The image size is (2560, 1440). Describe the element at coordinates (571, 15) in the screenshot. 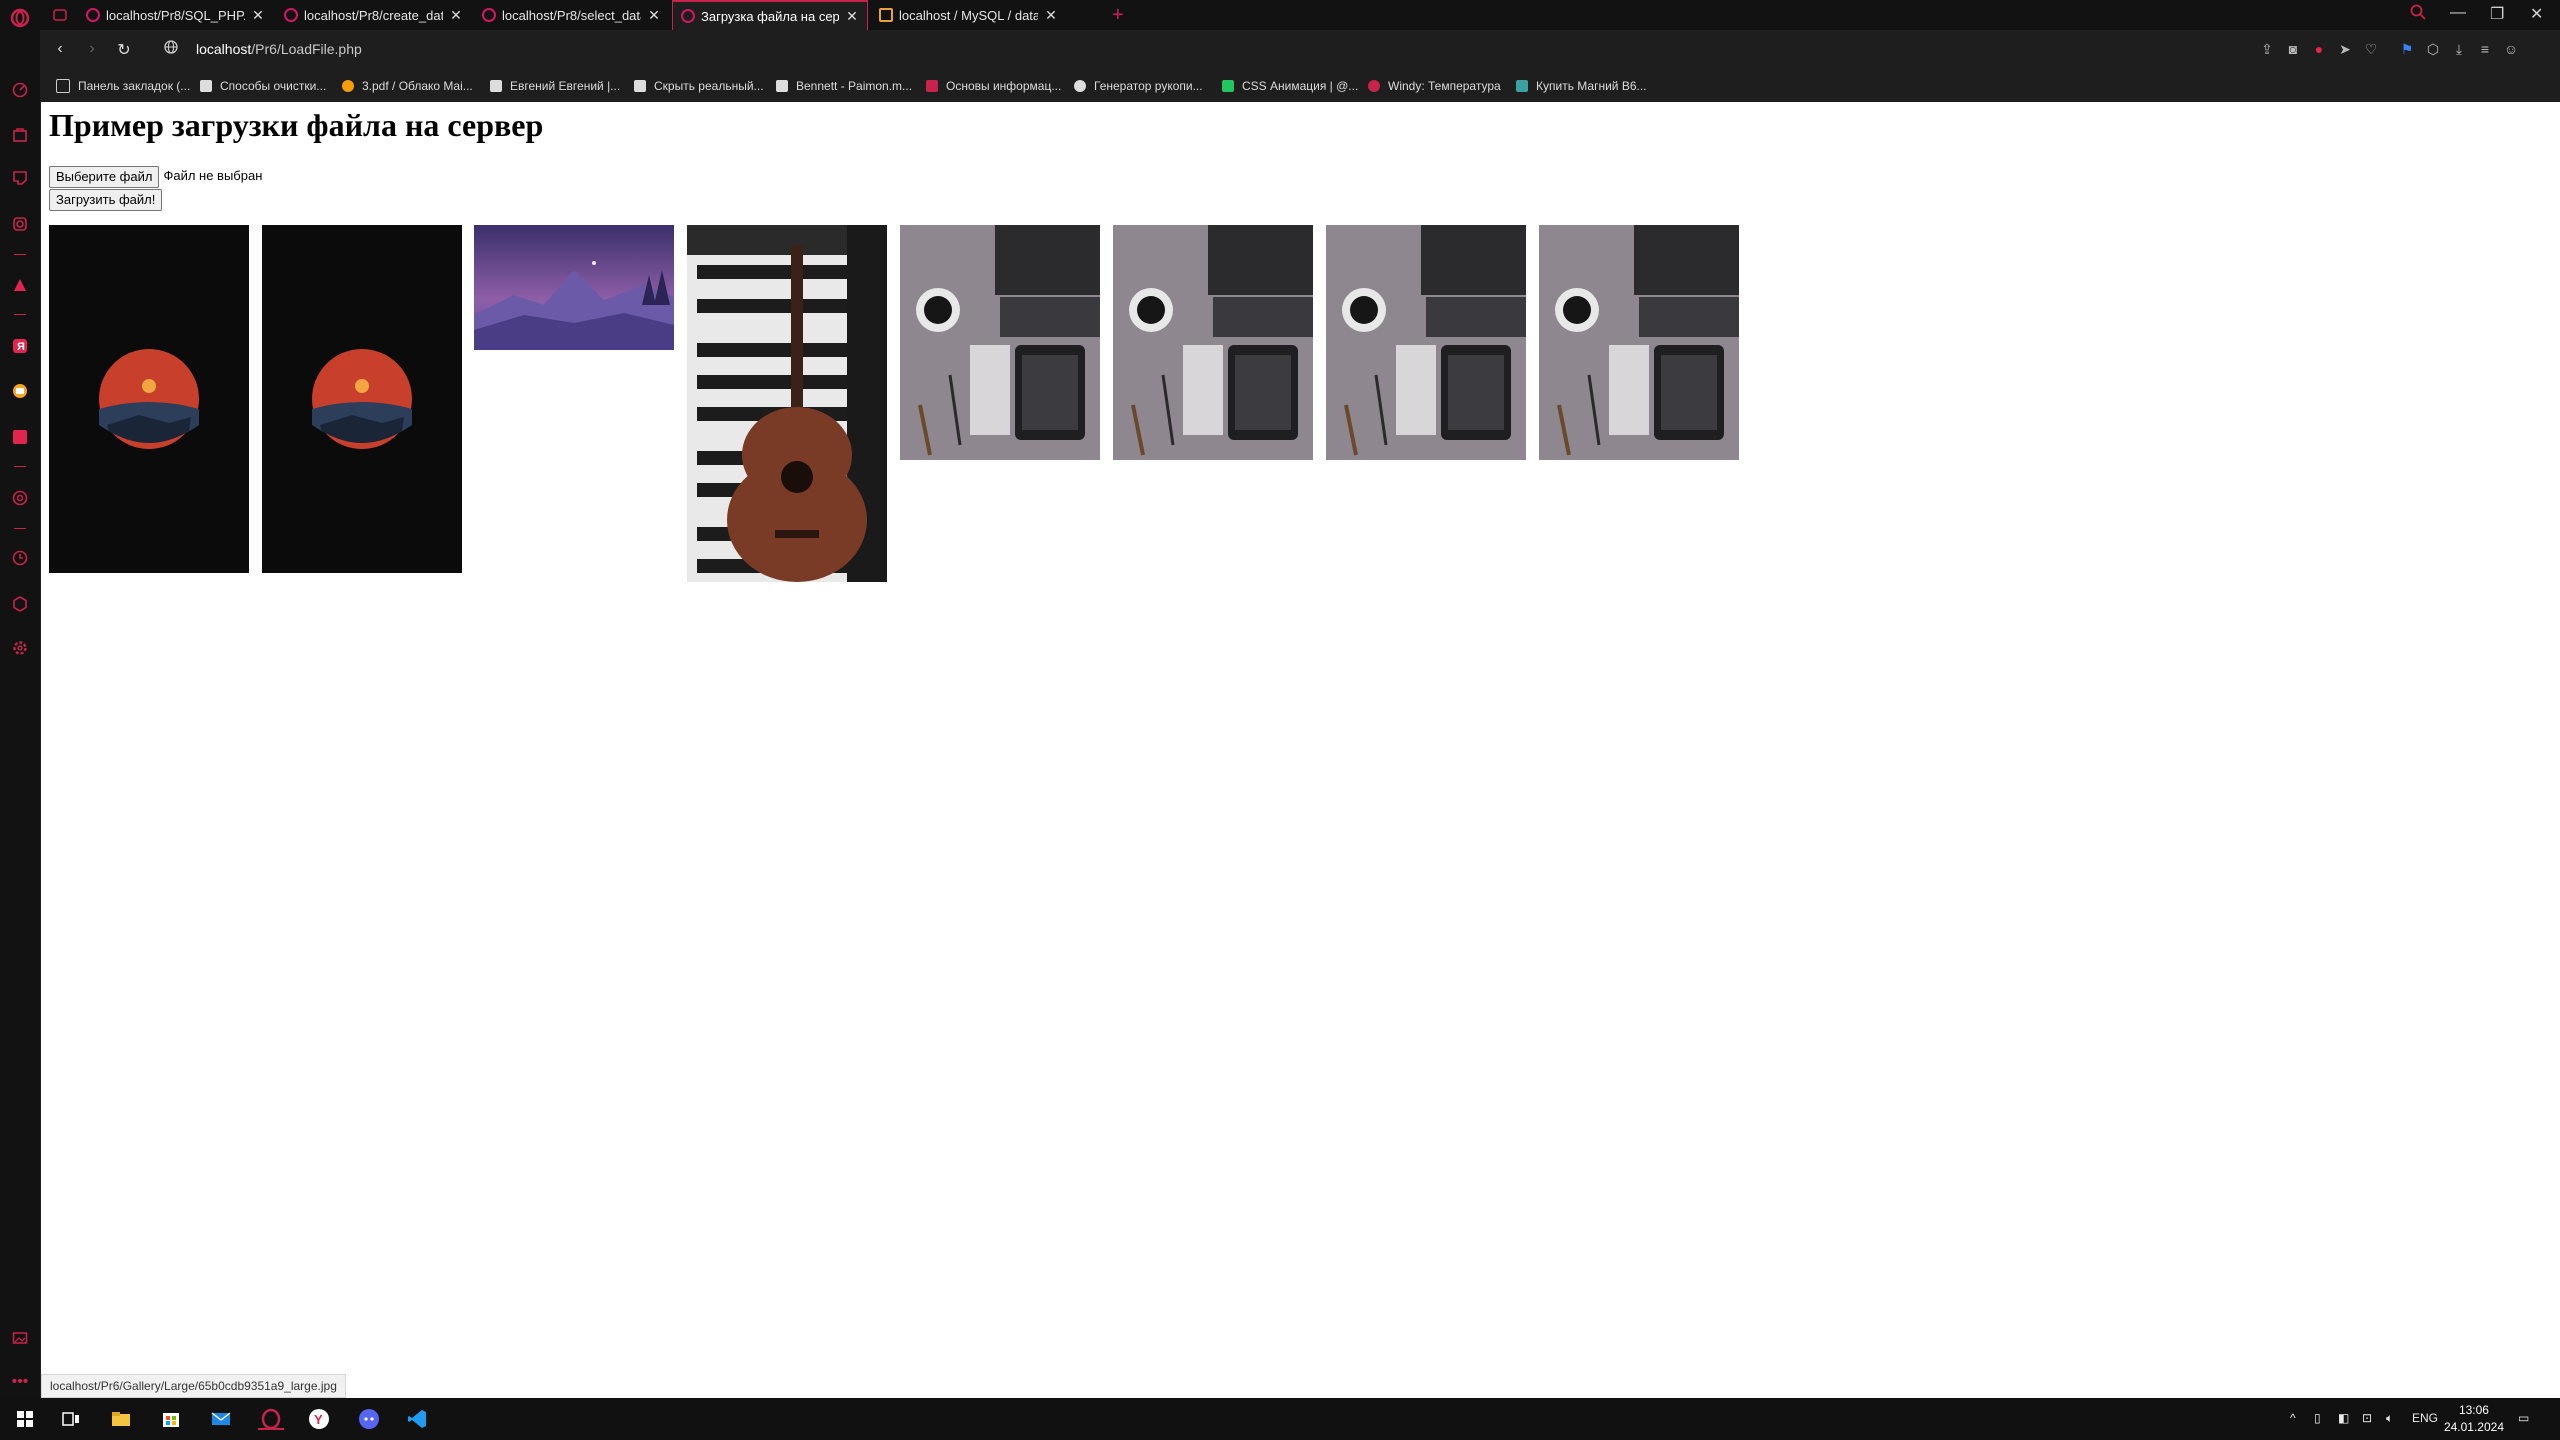

I see `tab-select-data: localhost/Pr8/select_data ✕` at that location.